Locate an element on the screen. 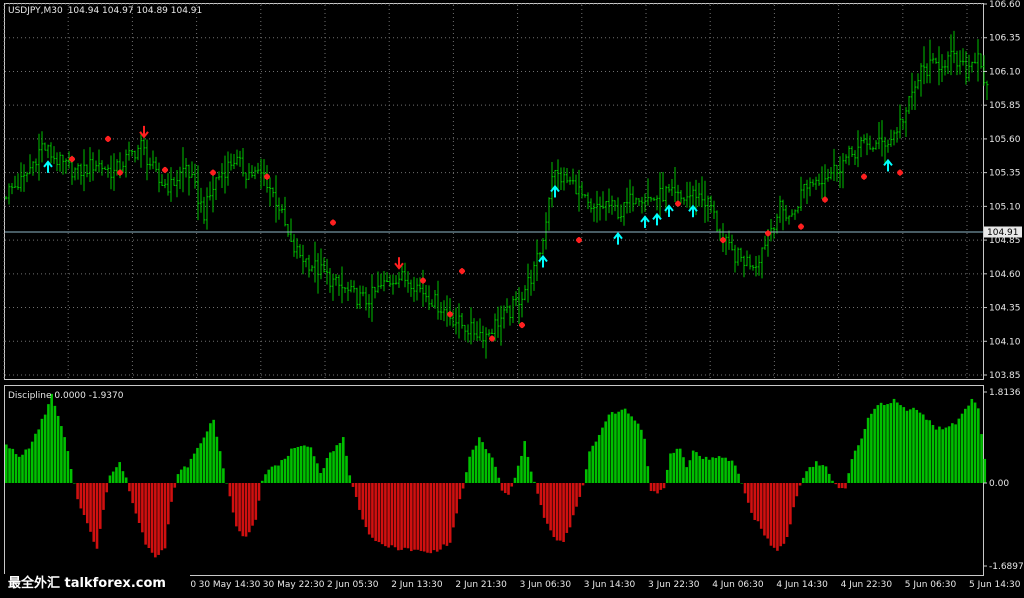 The image size is (1024, 598). y-tick-label: 106.60 is located at coordinates (1005, 5).